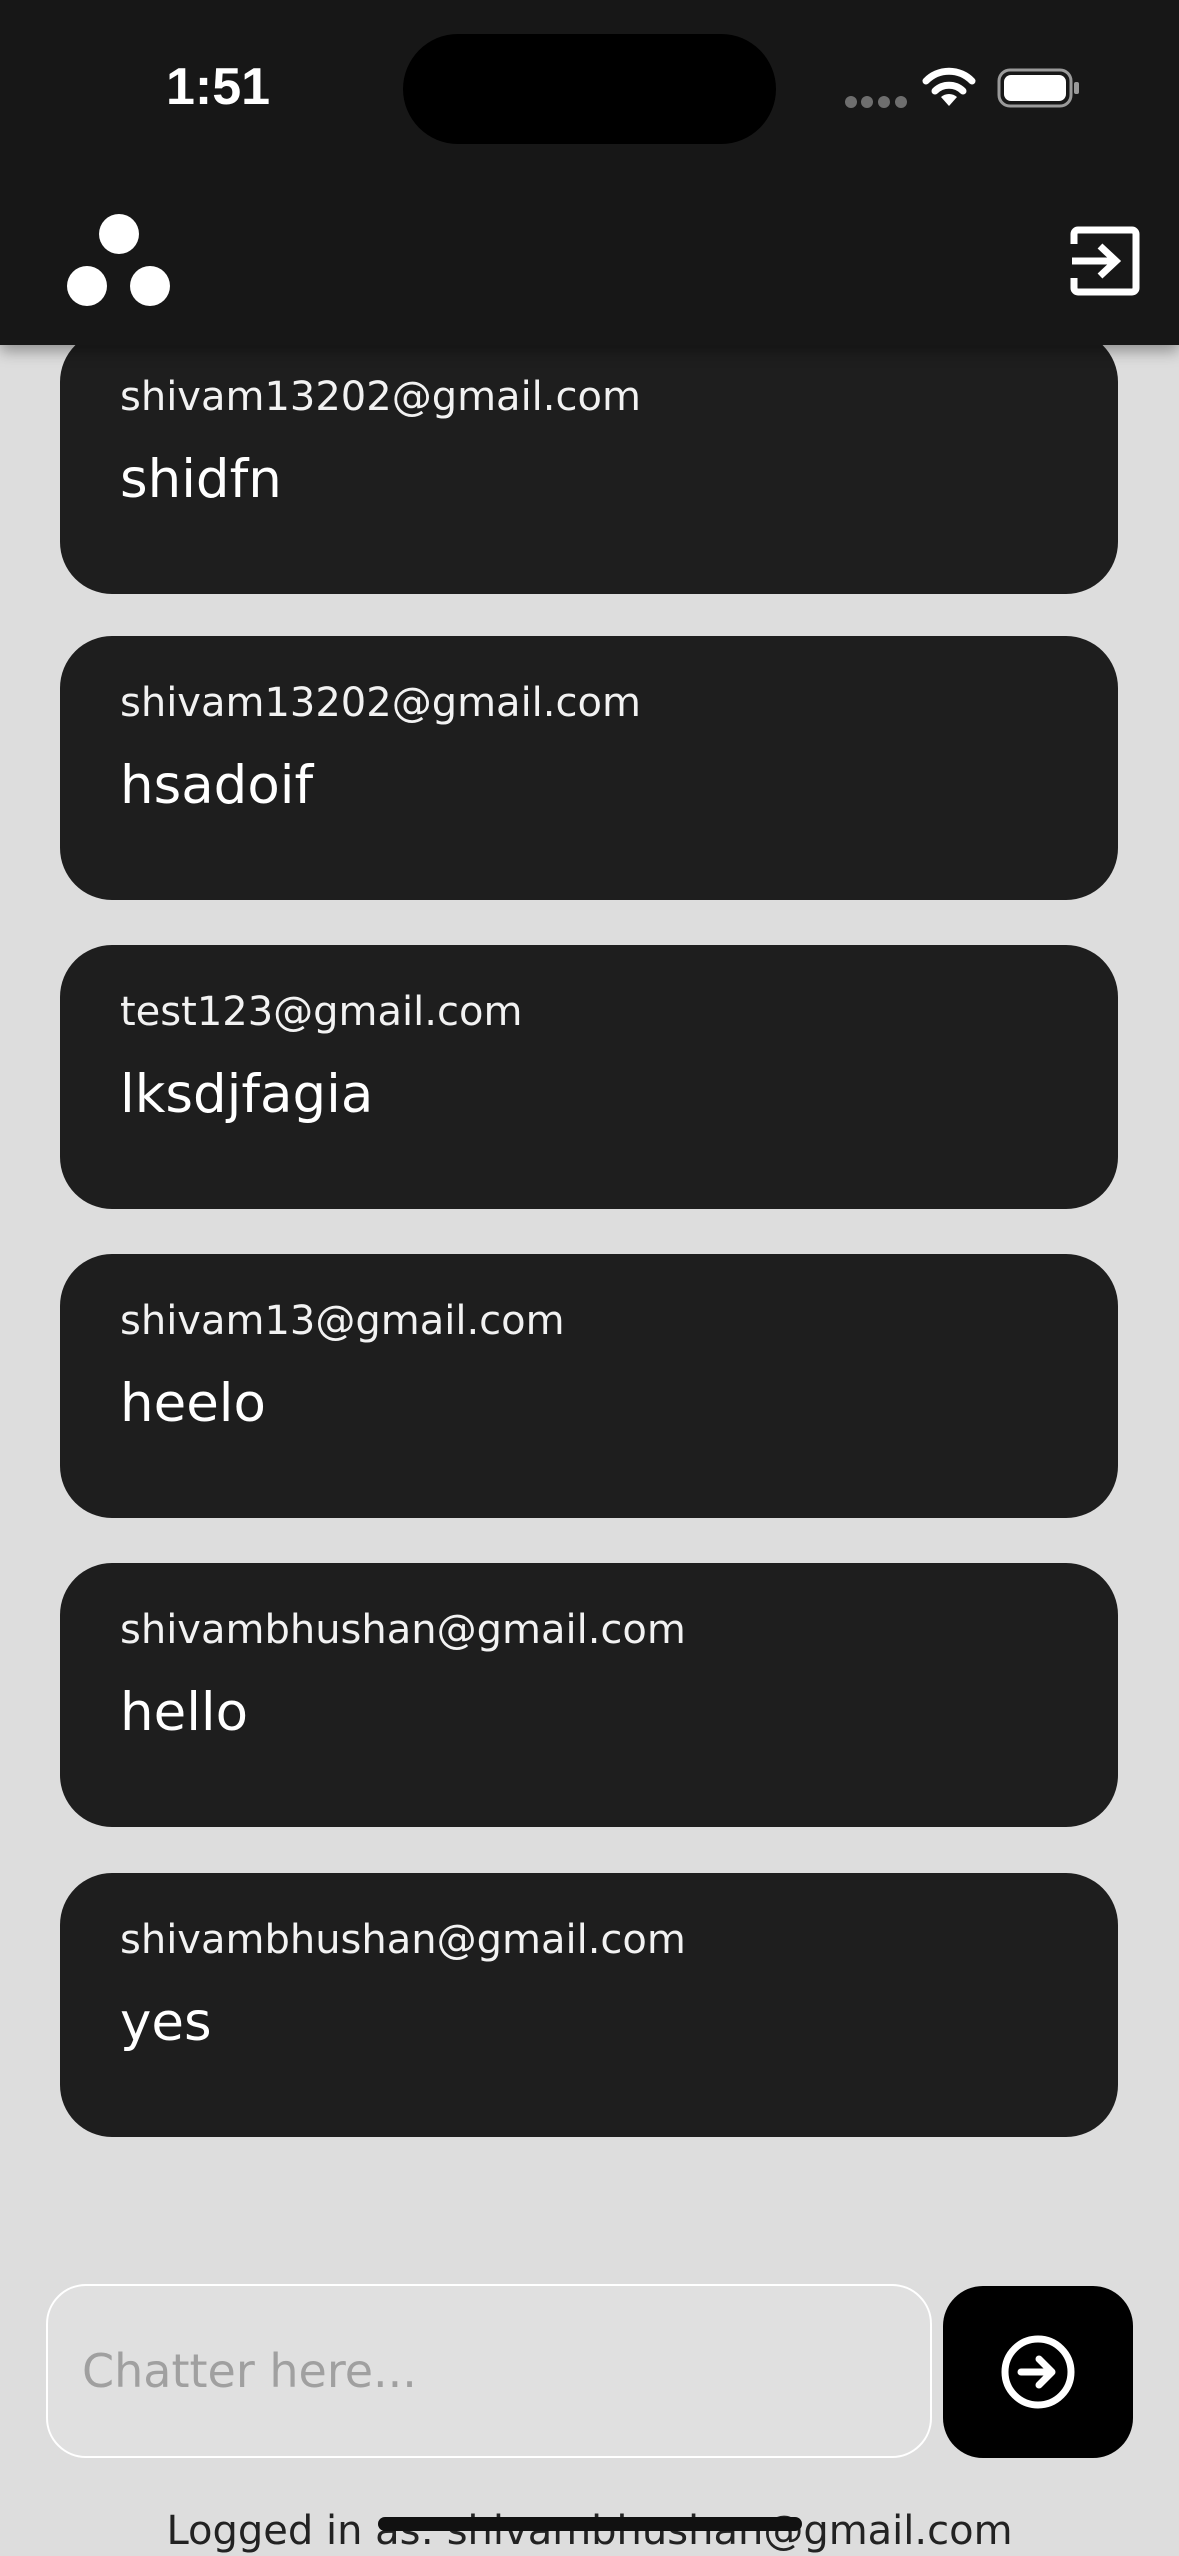 The width and height of the screenshot is (1179, 2556). What do you see at coordinates (193, 1403) in the screenshot?
I see `message-text: heelo` at bounding box center [193, 1403].